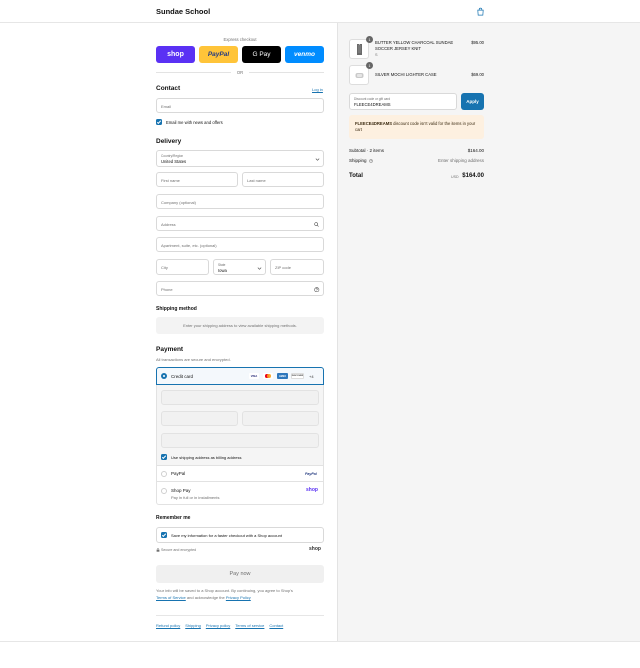  Describe the element at coordinates (197, 179) in the screenshot. I see `first-name-field: First name` at that location.